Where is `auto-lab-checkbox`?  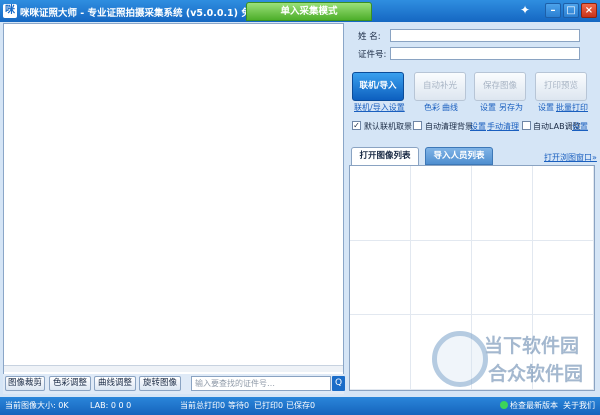 auto-lab-checkbox is located at coordinates (526, 125).